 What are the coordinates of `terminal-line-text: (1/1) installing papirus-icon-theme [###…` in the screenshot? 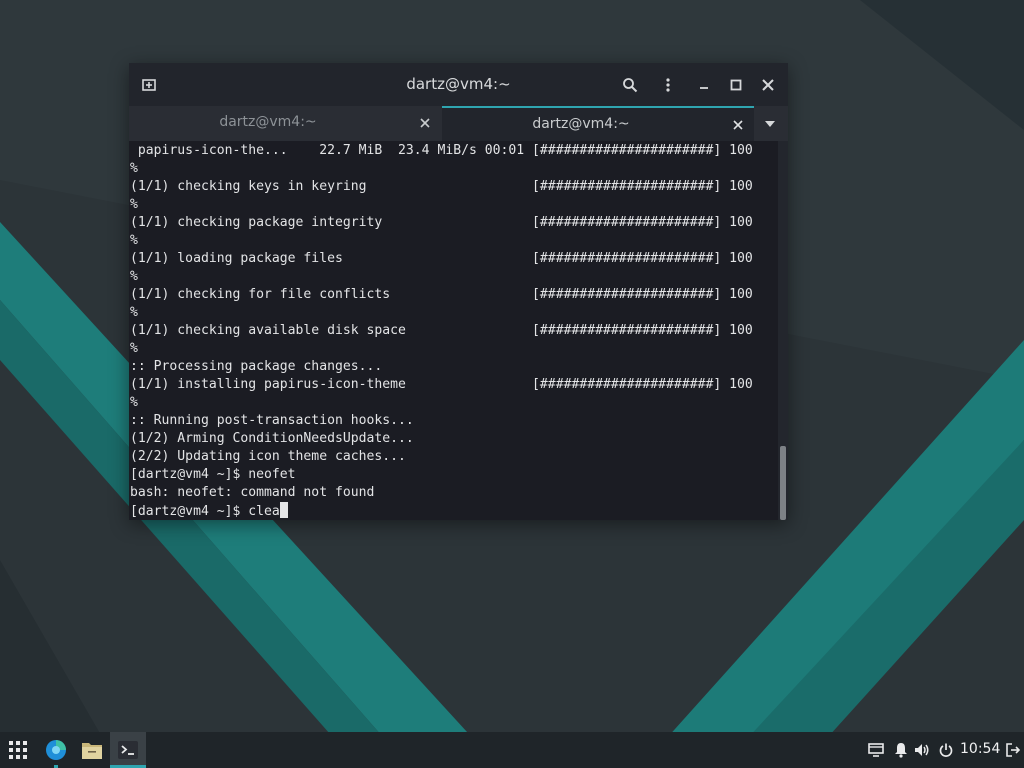 It's located at (441, 384).